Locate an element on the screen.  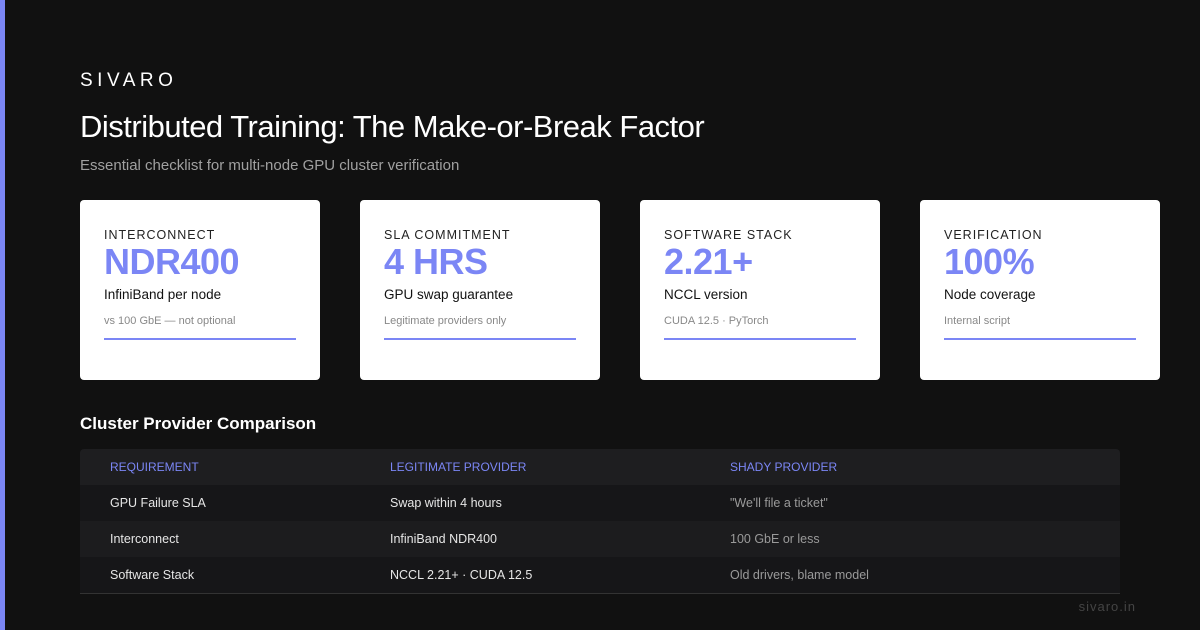
card-label: SLA COMMITMENT is located at coordinates (447, 235).